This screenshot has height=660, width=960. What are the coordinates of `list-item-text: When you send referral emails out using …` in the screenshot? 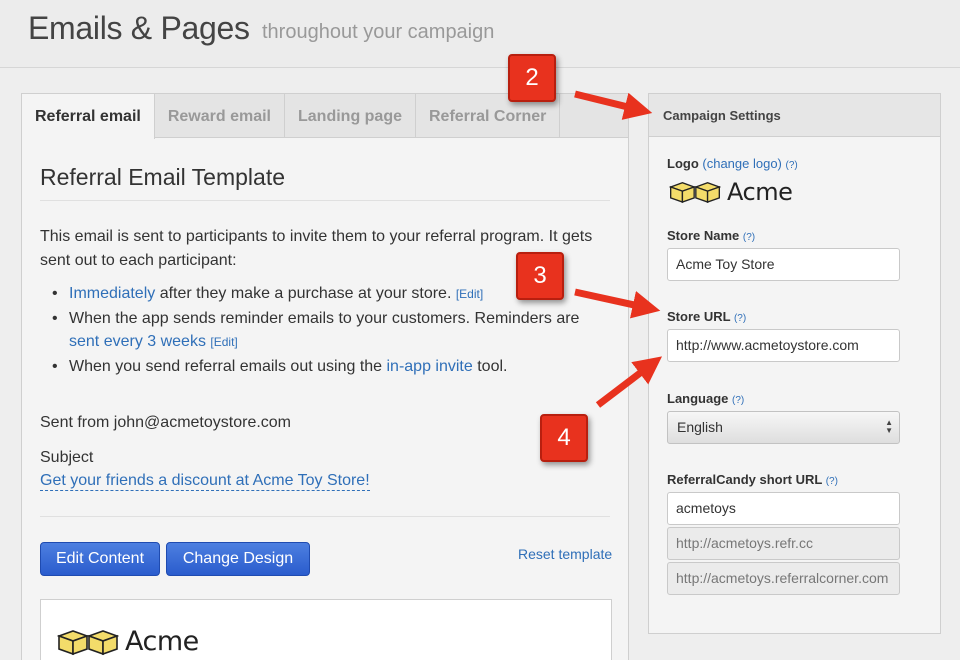 It's located at (228, 366).